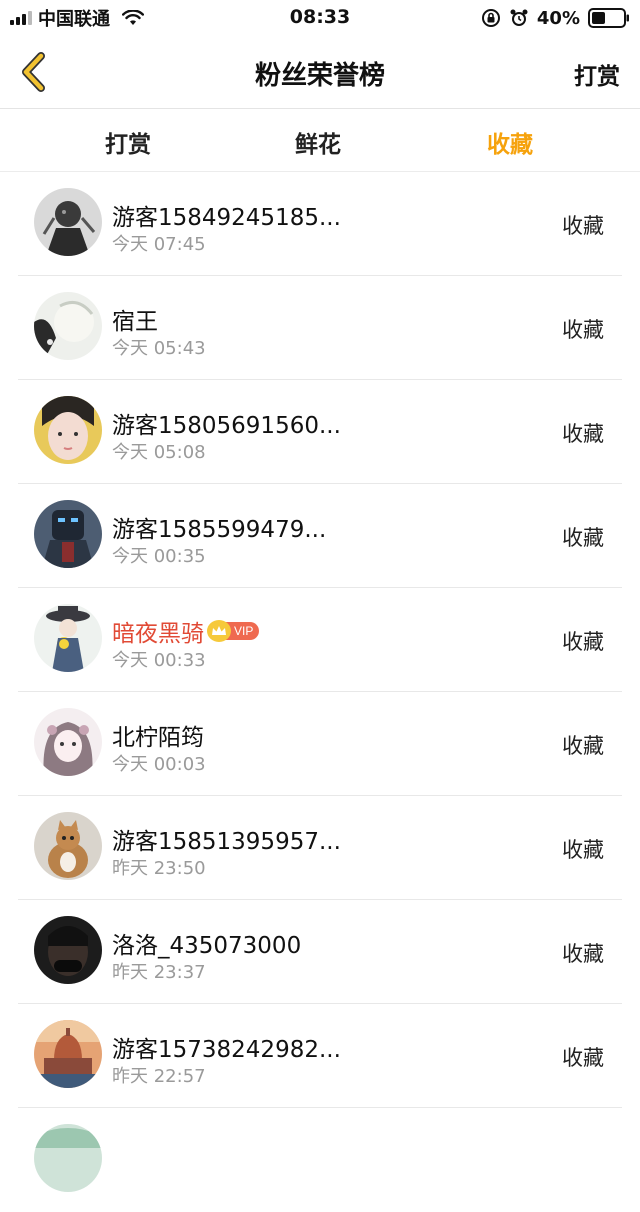 The image size is (640, 1212). What do you see at coordinates (597, 74) in the screenshot?
I see `reward-button: 打赏` at bounding box center [597, 74].